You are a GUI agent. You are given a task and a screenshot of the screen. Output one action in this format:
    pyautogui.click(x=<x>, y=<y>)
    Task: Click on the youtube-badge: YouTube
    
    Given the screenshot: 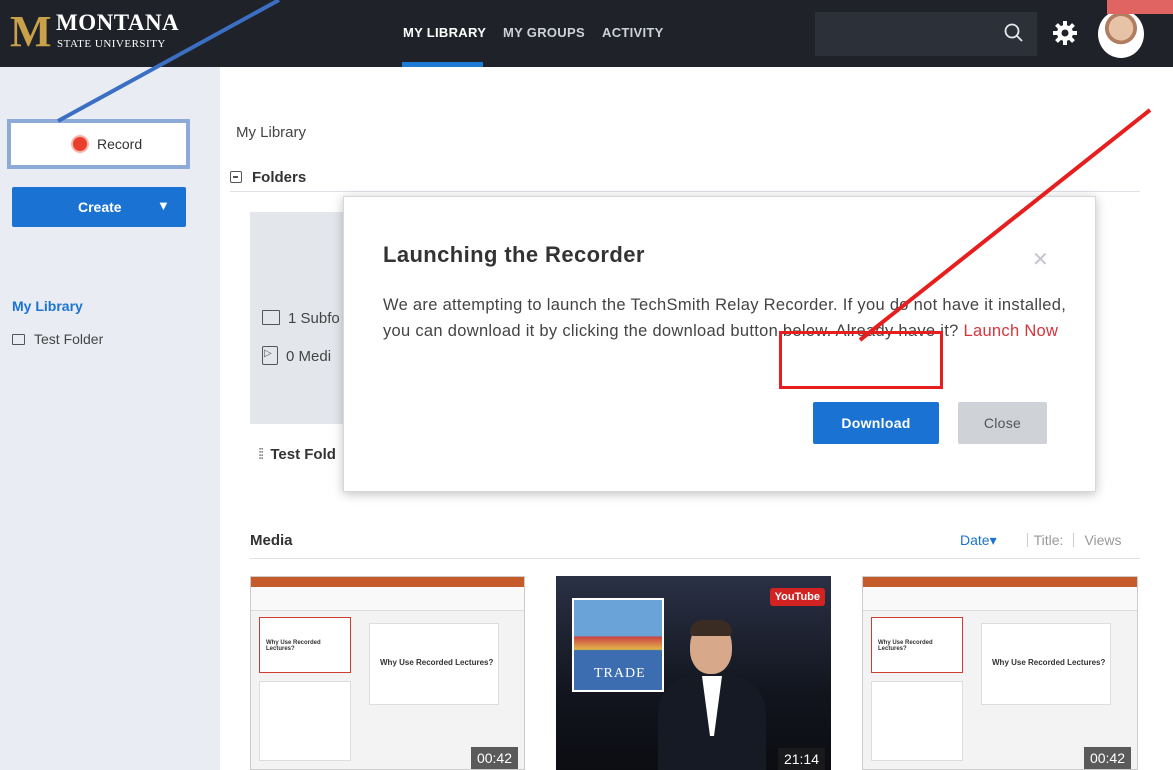 What is the action you would take?
    pyautogui.click(x=797, y=597)
    